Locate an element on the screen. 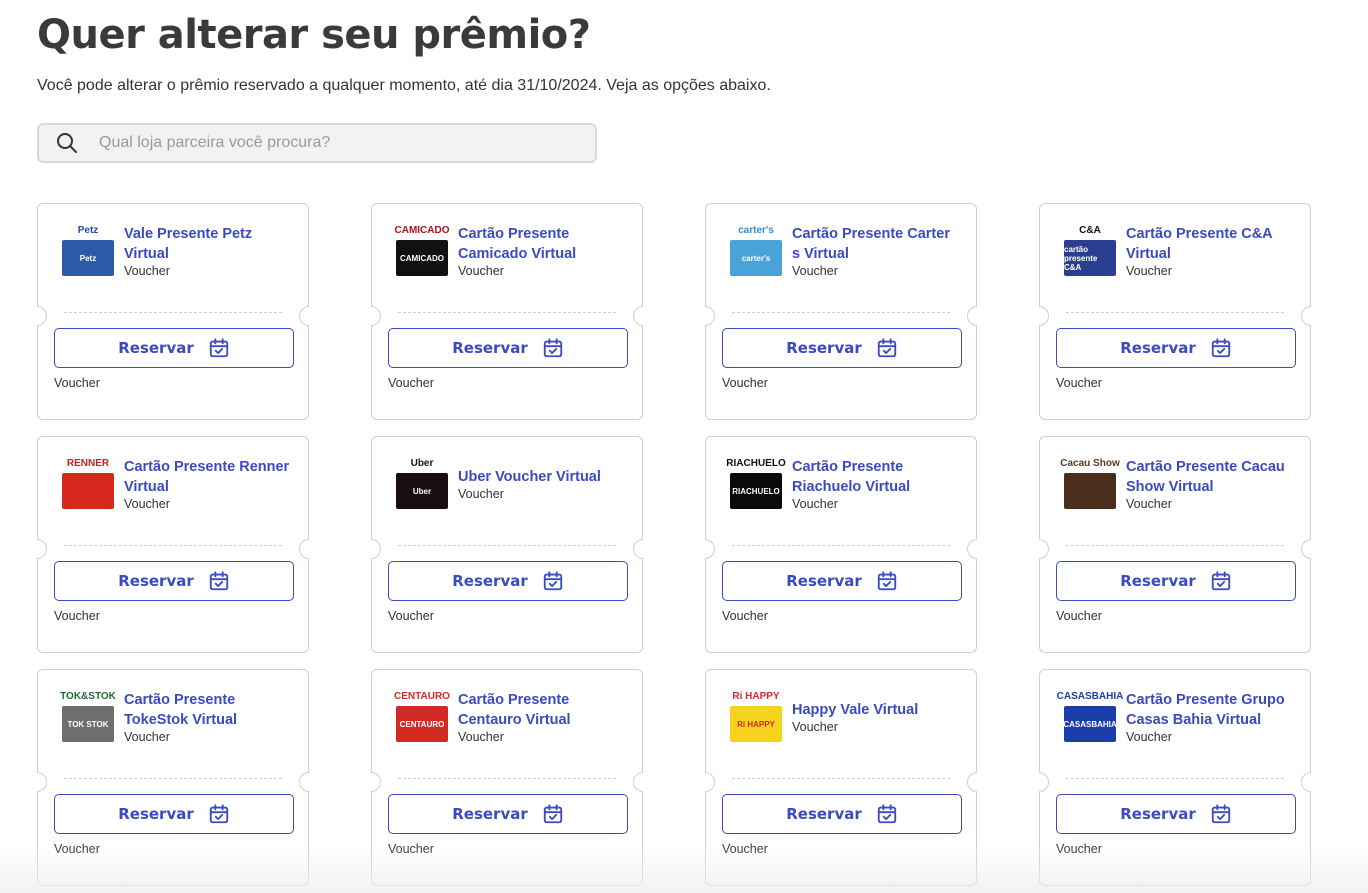 This screenshot has width=1368, height=893. card-title: Cartão Presente Riachuelo Virtual is located at coordinates (877, 477).